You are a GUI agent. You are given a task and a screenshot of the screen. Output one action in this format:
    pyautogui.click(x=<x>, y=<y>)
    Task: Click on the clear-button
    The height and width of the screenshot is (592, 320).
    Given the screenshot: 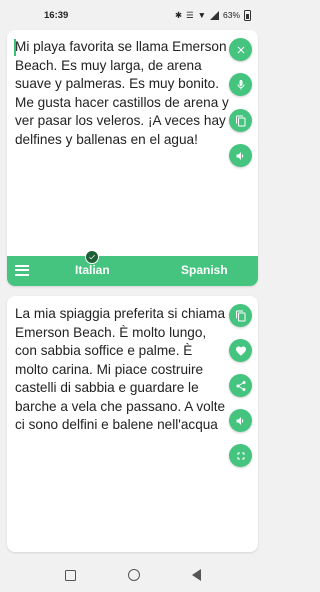 What is the action you would take?
    pyautogui.click(x=240, y=49)
    